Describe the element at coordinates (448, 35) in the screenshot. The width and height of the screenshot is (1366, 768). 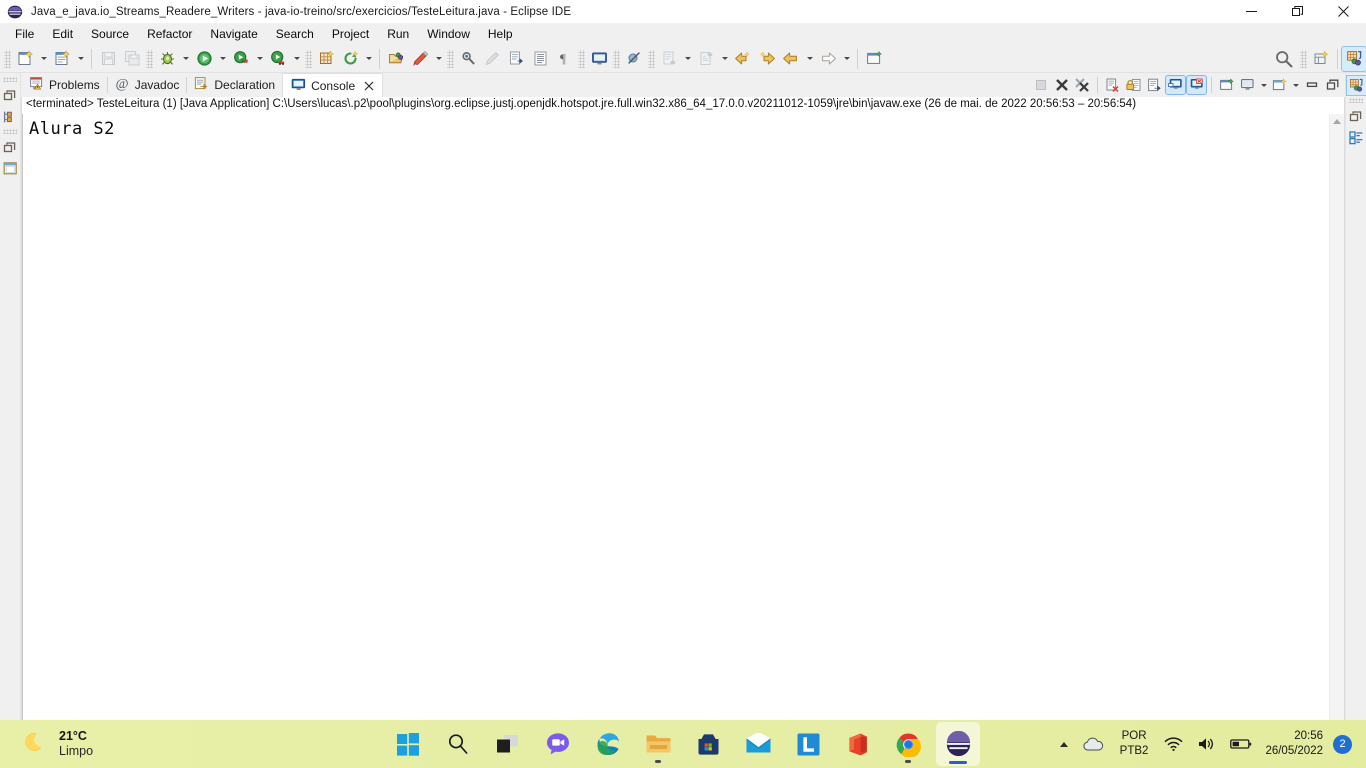
I see `menu-window: Window` at that location.